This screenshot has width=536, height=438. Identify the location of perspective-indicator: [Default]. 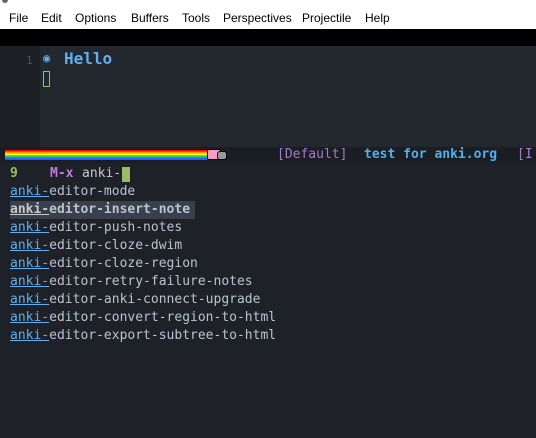
(312, 154).